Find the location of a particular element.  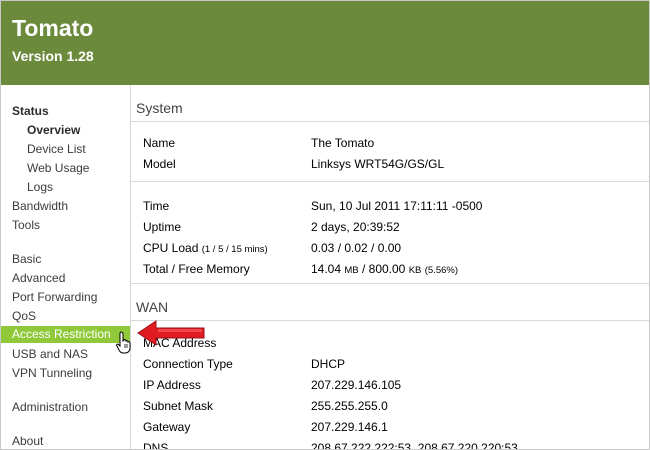

wan-section-title: WAN is located at coordinates (152, 307).